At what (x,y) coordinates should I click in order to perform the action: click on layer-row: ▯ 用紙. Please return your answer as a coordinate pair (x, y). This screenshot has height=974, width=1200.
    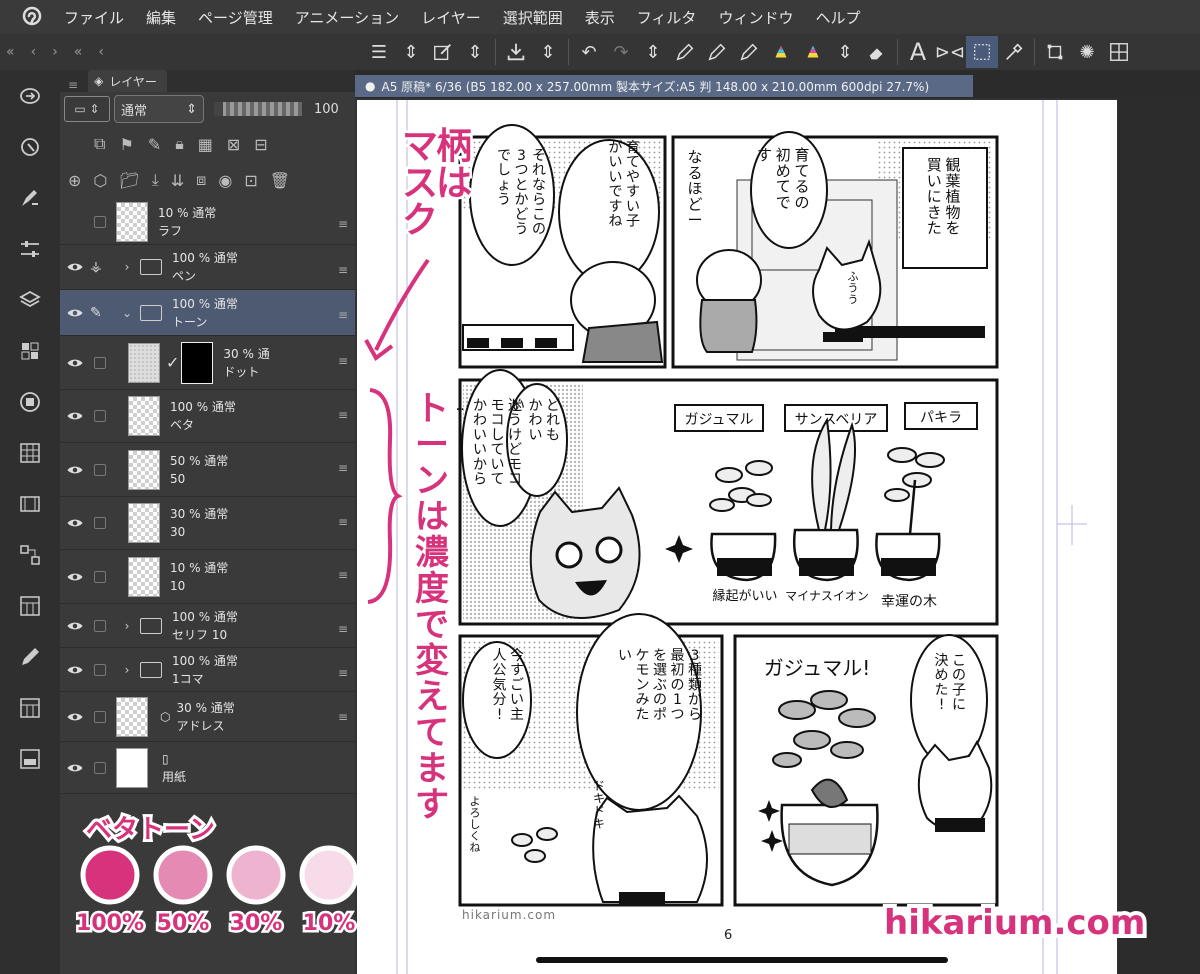
    Looking at the image, I should click on (208, 768).